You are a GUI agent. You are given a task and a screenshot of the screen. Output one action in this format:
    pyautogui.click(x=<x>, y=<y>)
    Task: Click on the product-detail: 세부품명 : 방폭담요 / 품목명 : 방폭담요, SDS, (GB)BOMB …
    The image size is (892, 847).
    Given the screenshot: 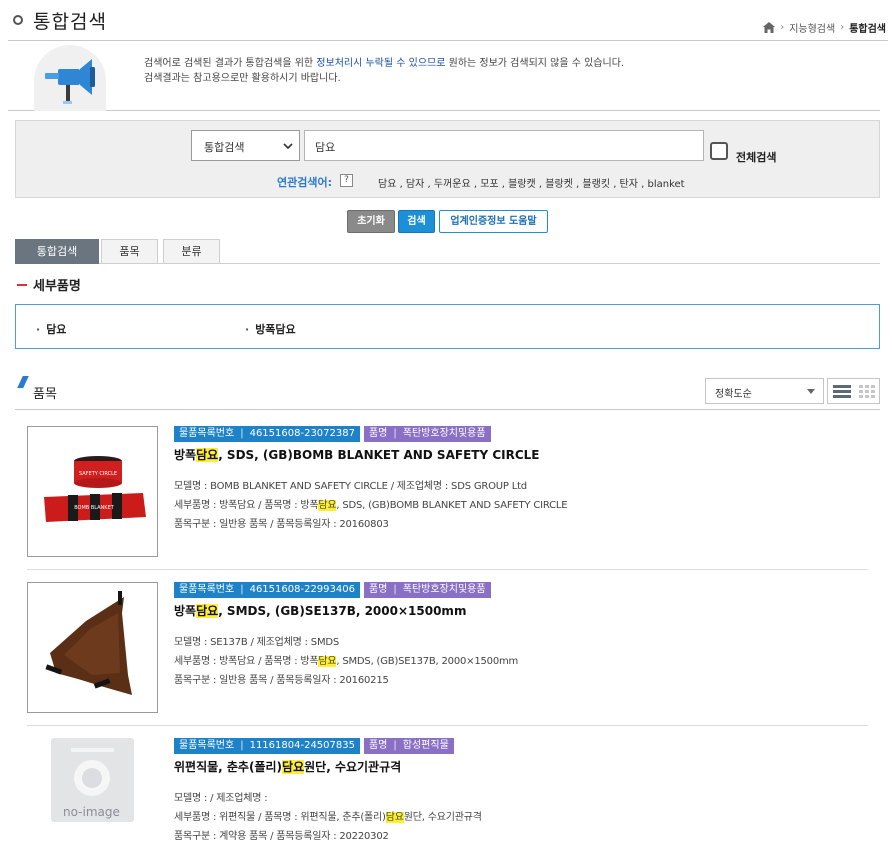 What is the action you would take?
    pyautogui.click(x=371, y=505)
    